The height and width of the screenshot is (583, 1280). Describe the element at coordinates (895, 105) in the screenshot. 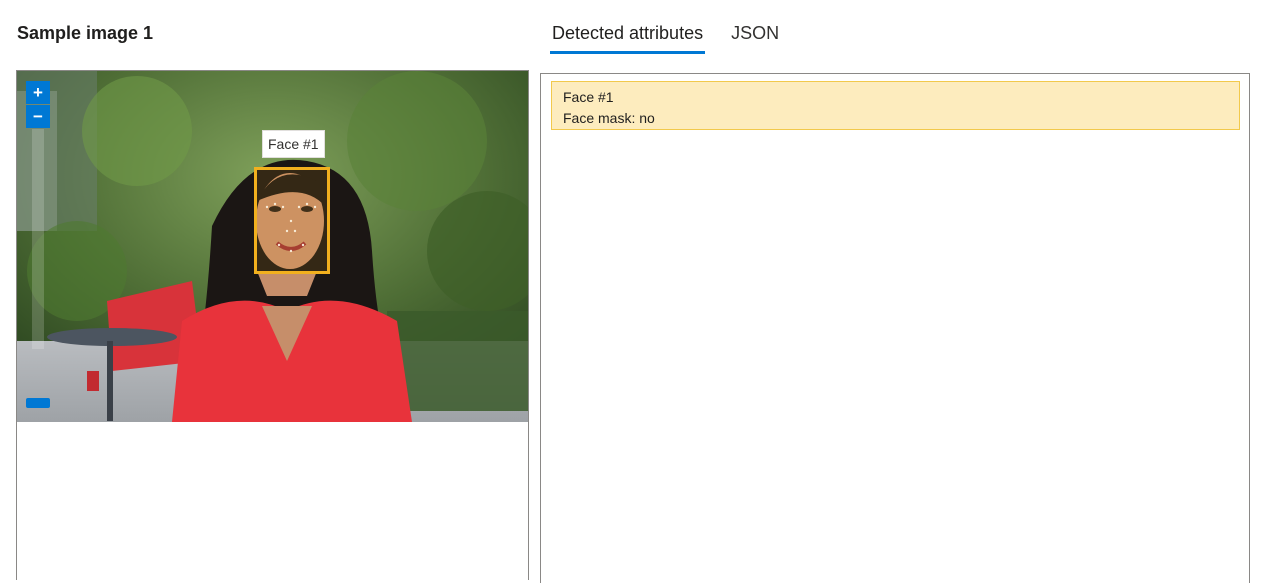

I see `face-result-row: Face #1 Face mask: no` at that location.